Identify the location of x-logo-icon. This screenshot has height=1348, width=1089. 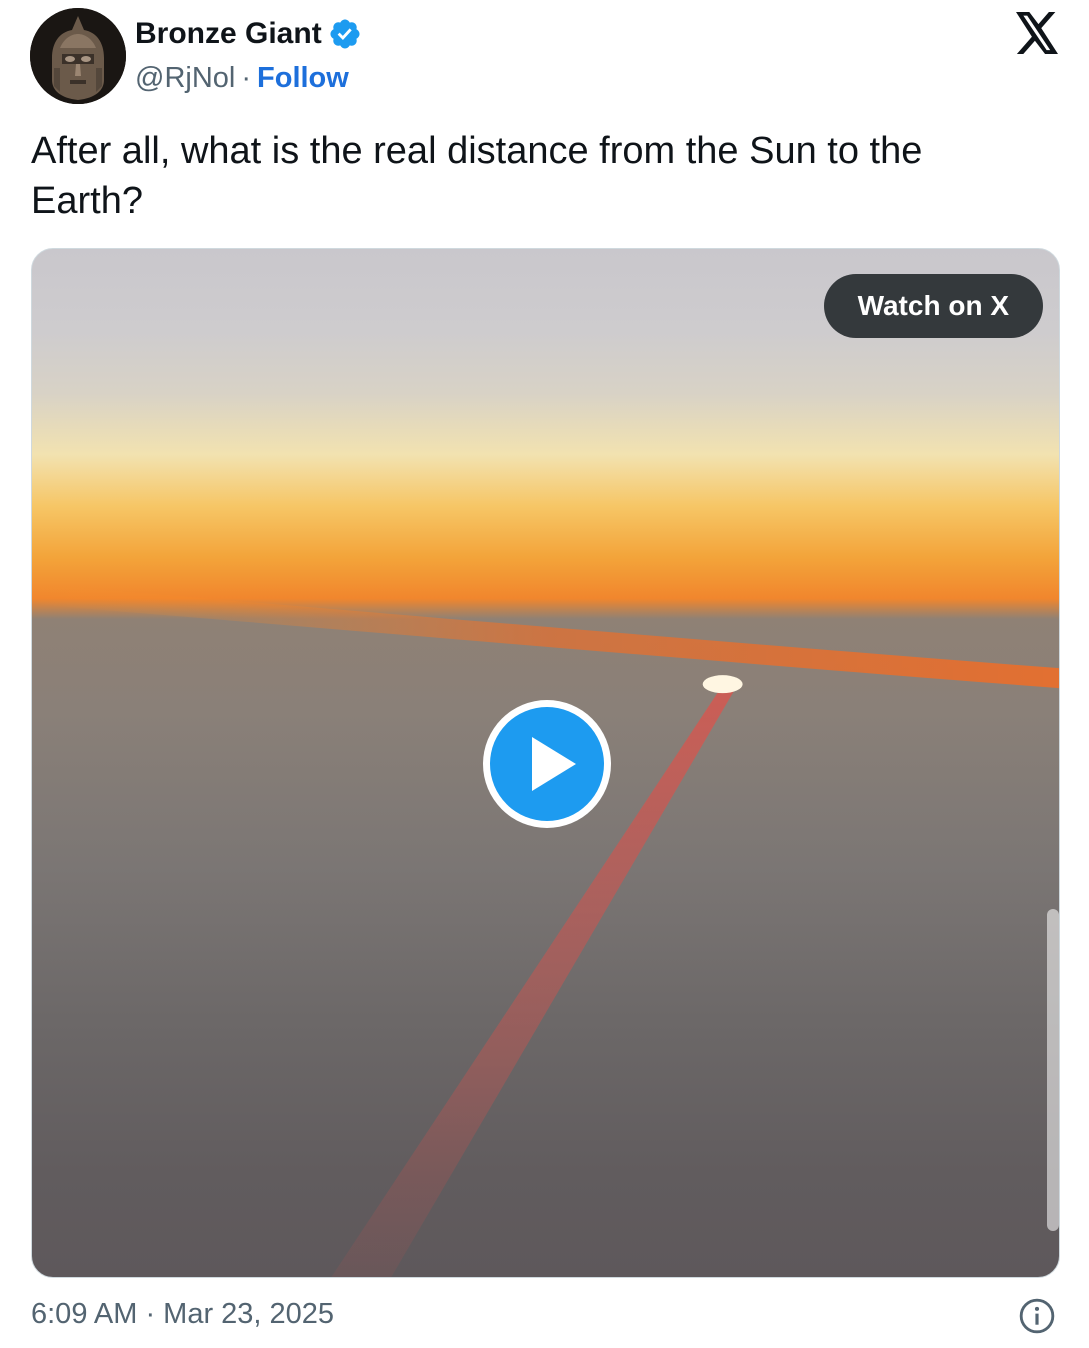
(1037, 33).